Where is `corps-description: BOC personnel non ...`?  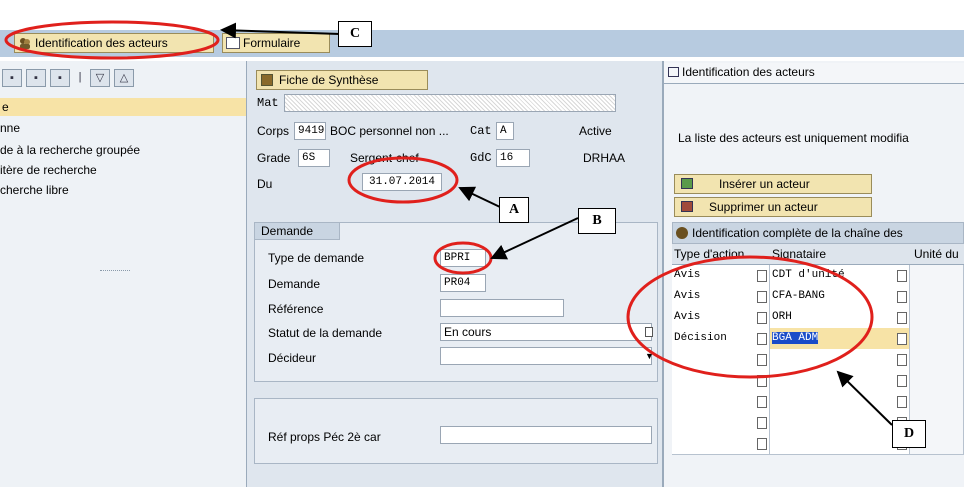 corps-description: BOC personnel non ... is located at coordinates (389, 131).